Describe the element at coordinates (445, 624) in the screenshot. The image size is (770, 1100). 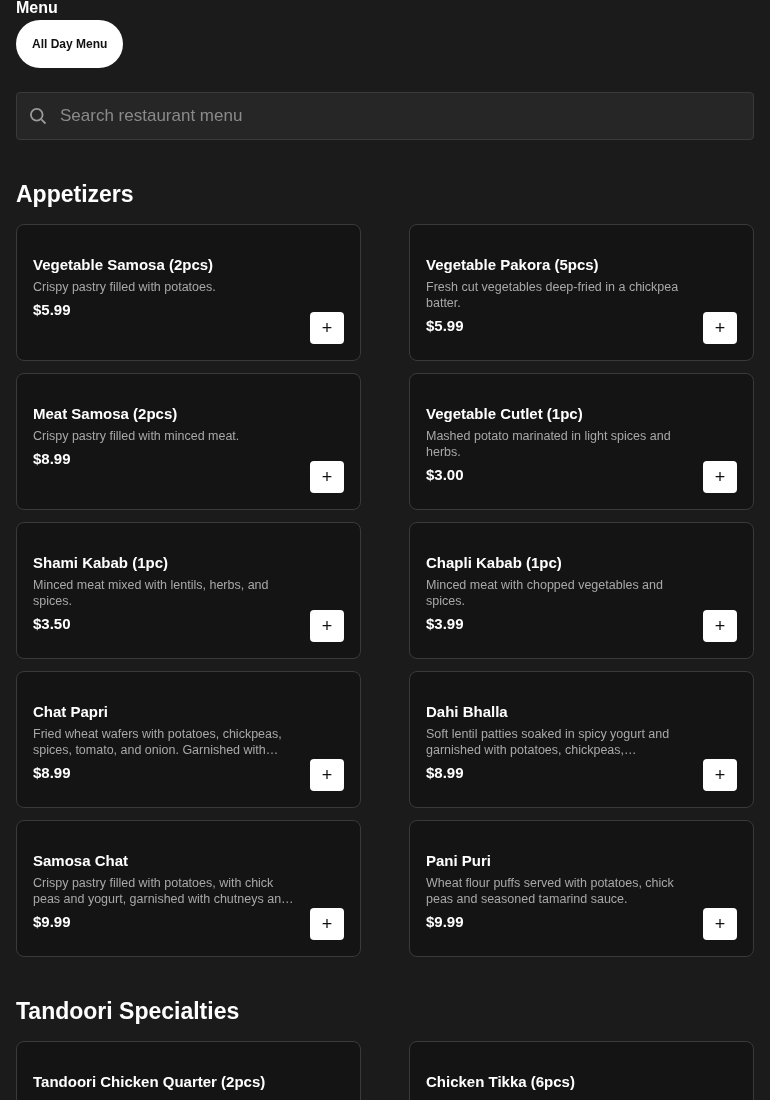
I see `item-price: $3.99` at that location.